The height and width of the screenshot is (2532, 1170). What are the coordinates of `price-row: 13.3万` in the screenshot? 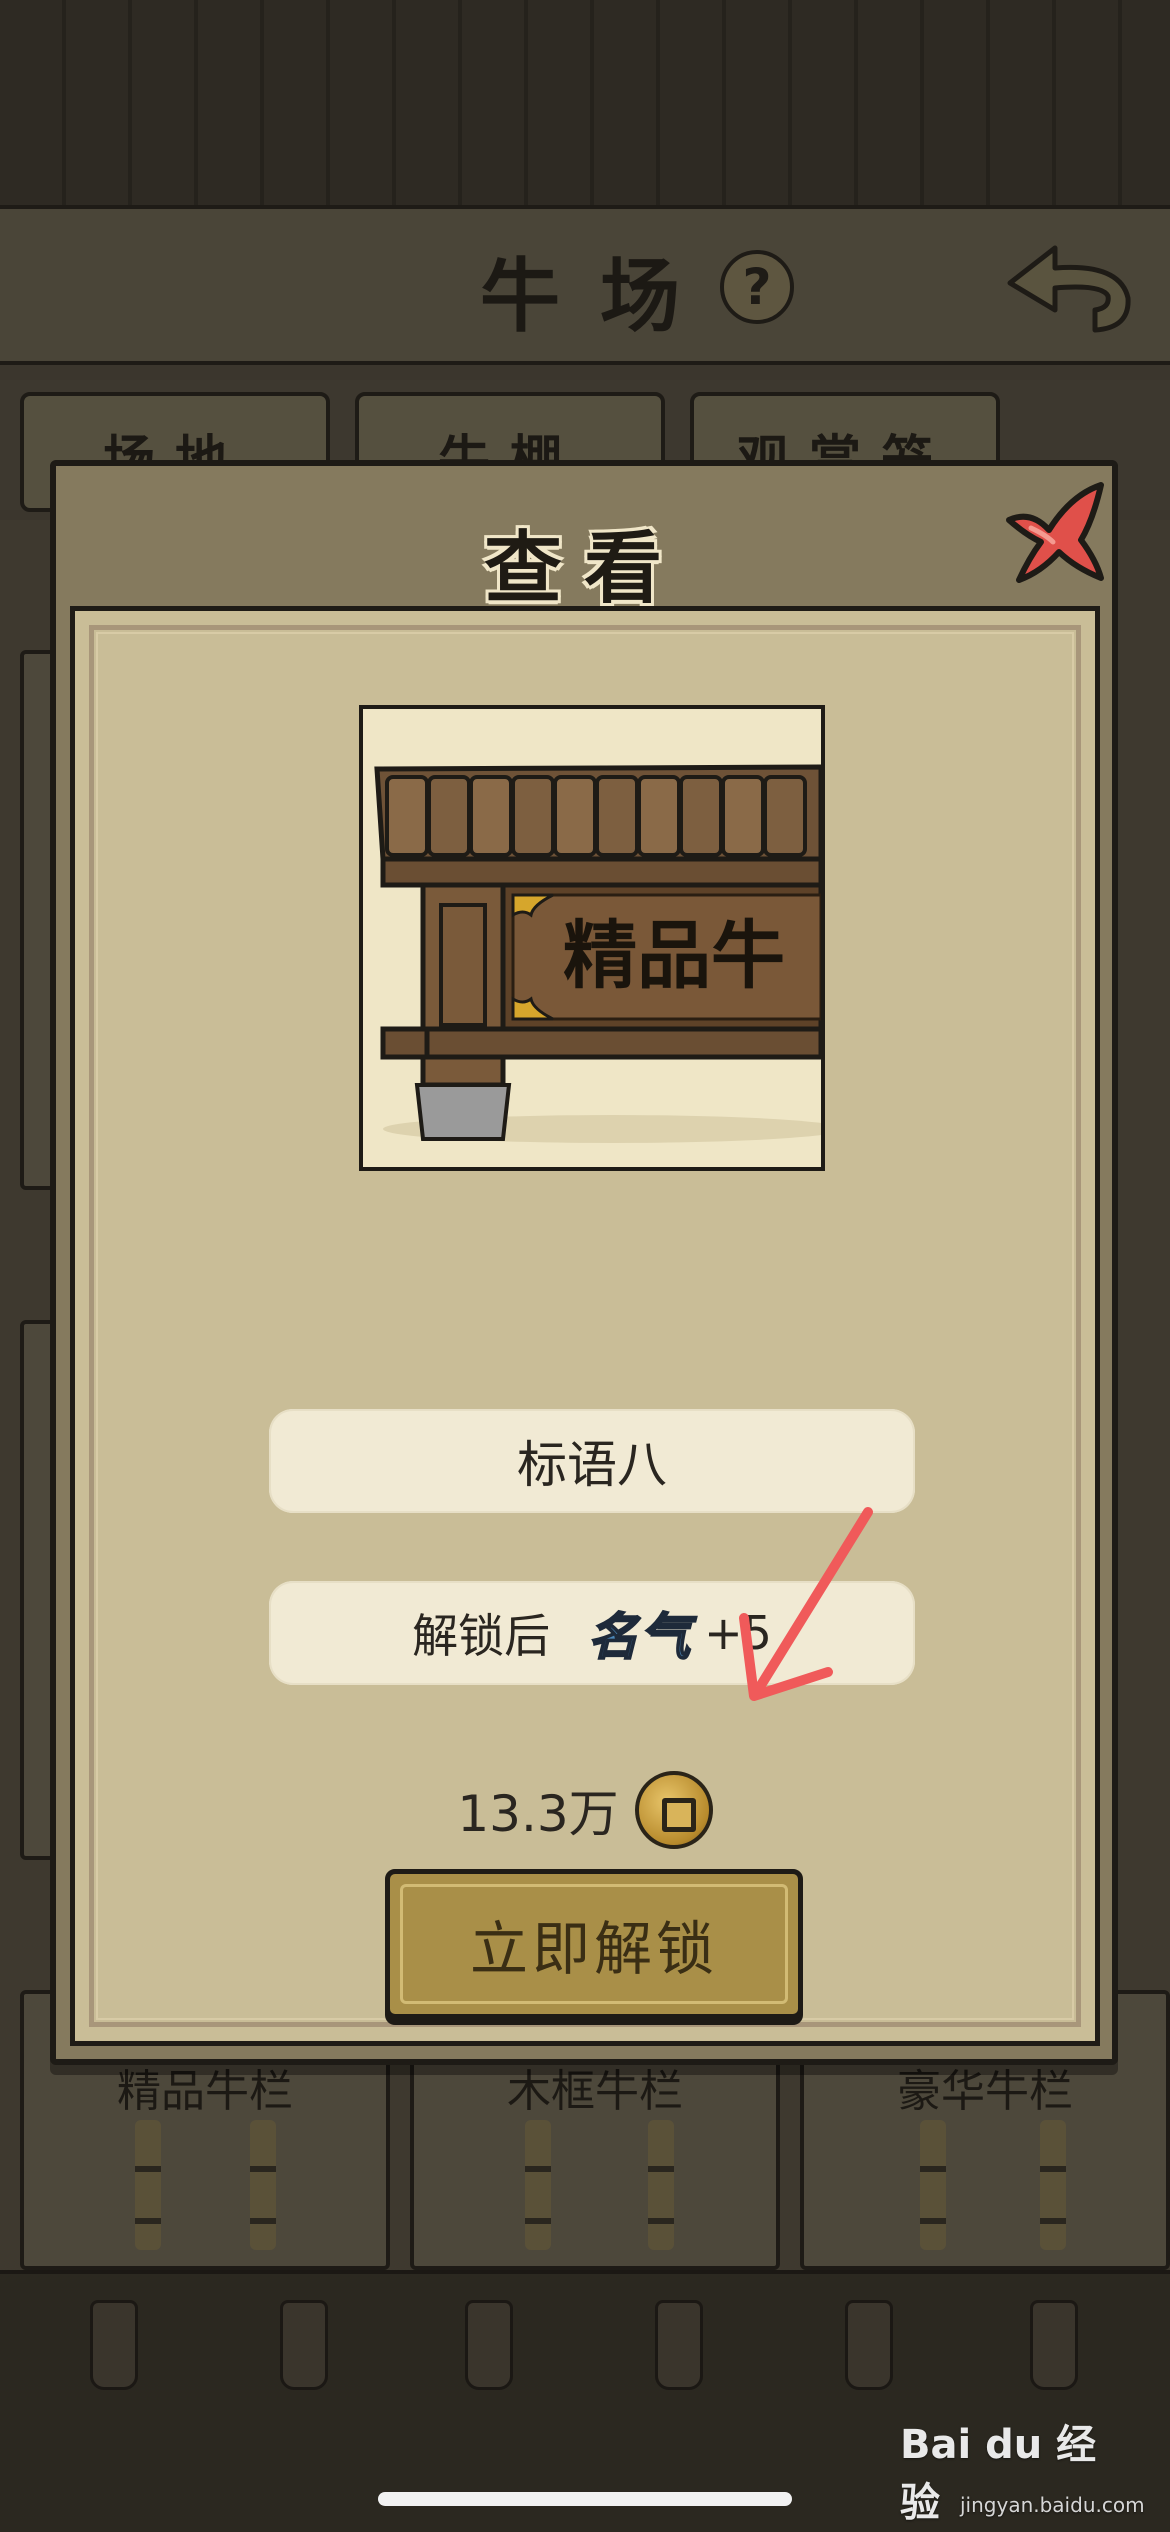 It's located at (585, 1810).